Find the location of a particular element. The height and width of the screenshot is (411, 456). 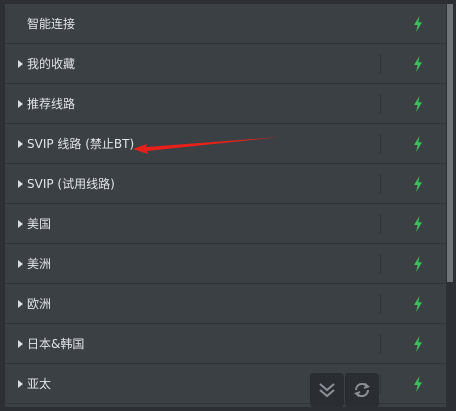

list-item-europe: 欧洲 is located at coordinates (225, 304).